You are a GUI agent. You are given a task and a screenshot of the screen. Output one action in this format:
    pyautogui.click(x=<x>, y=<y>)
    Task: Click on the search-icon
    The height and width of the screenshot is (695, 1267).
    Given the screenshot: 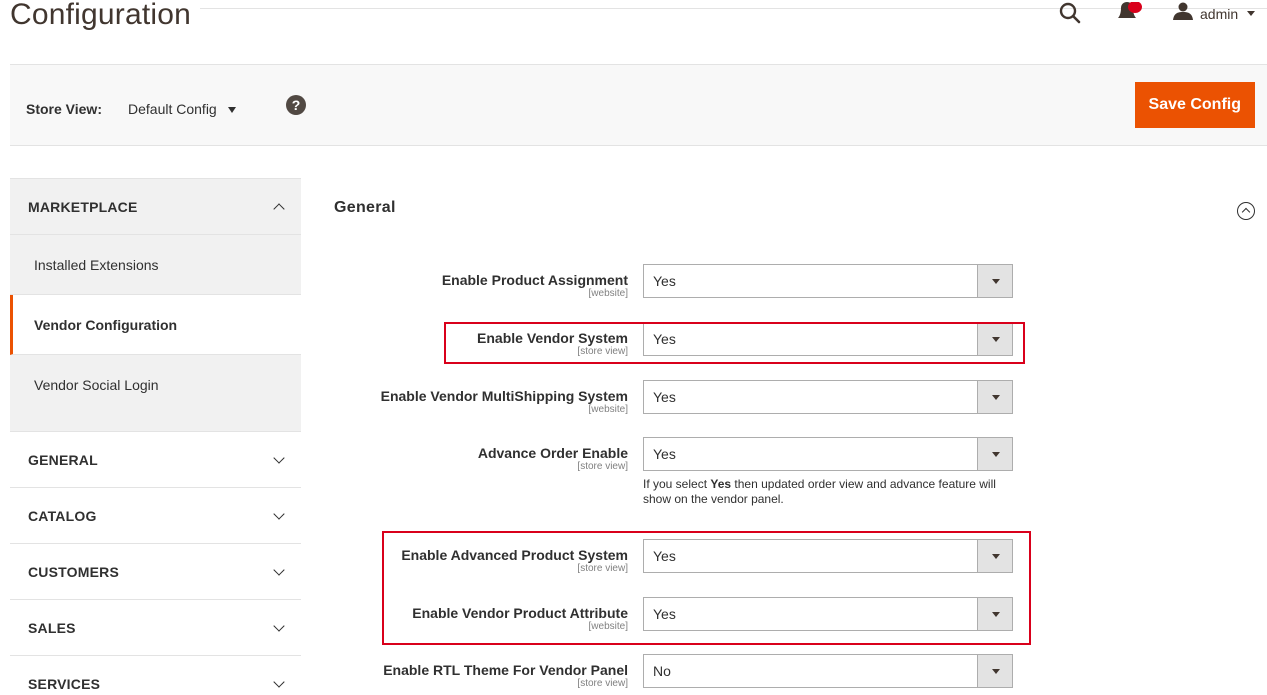 What is the action you would take?
    pyautogui.click(x=1070, y=14)
    